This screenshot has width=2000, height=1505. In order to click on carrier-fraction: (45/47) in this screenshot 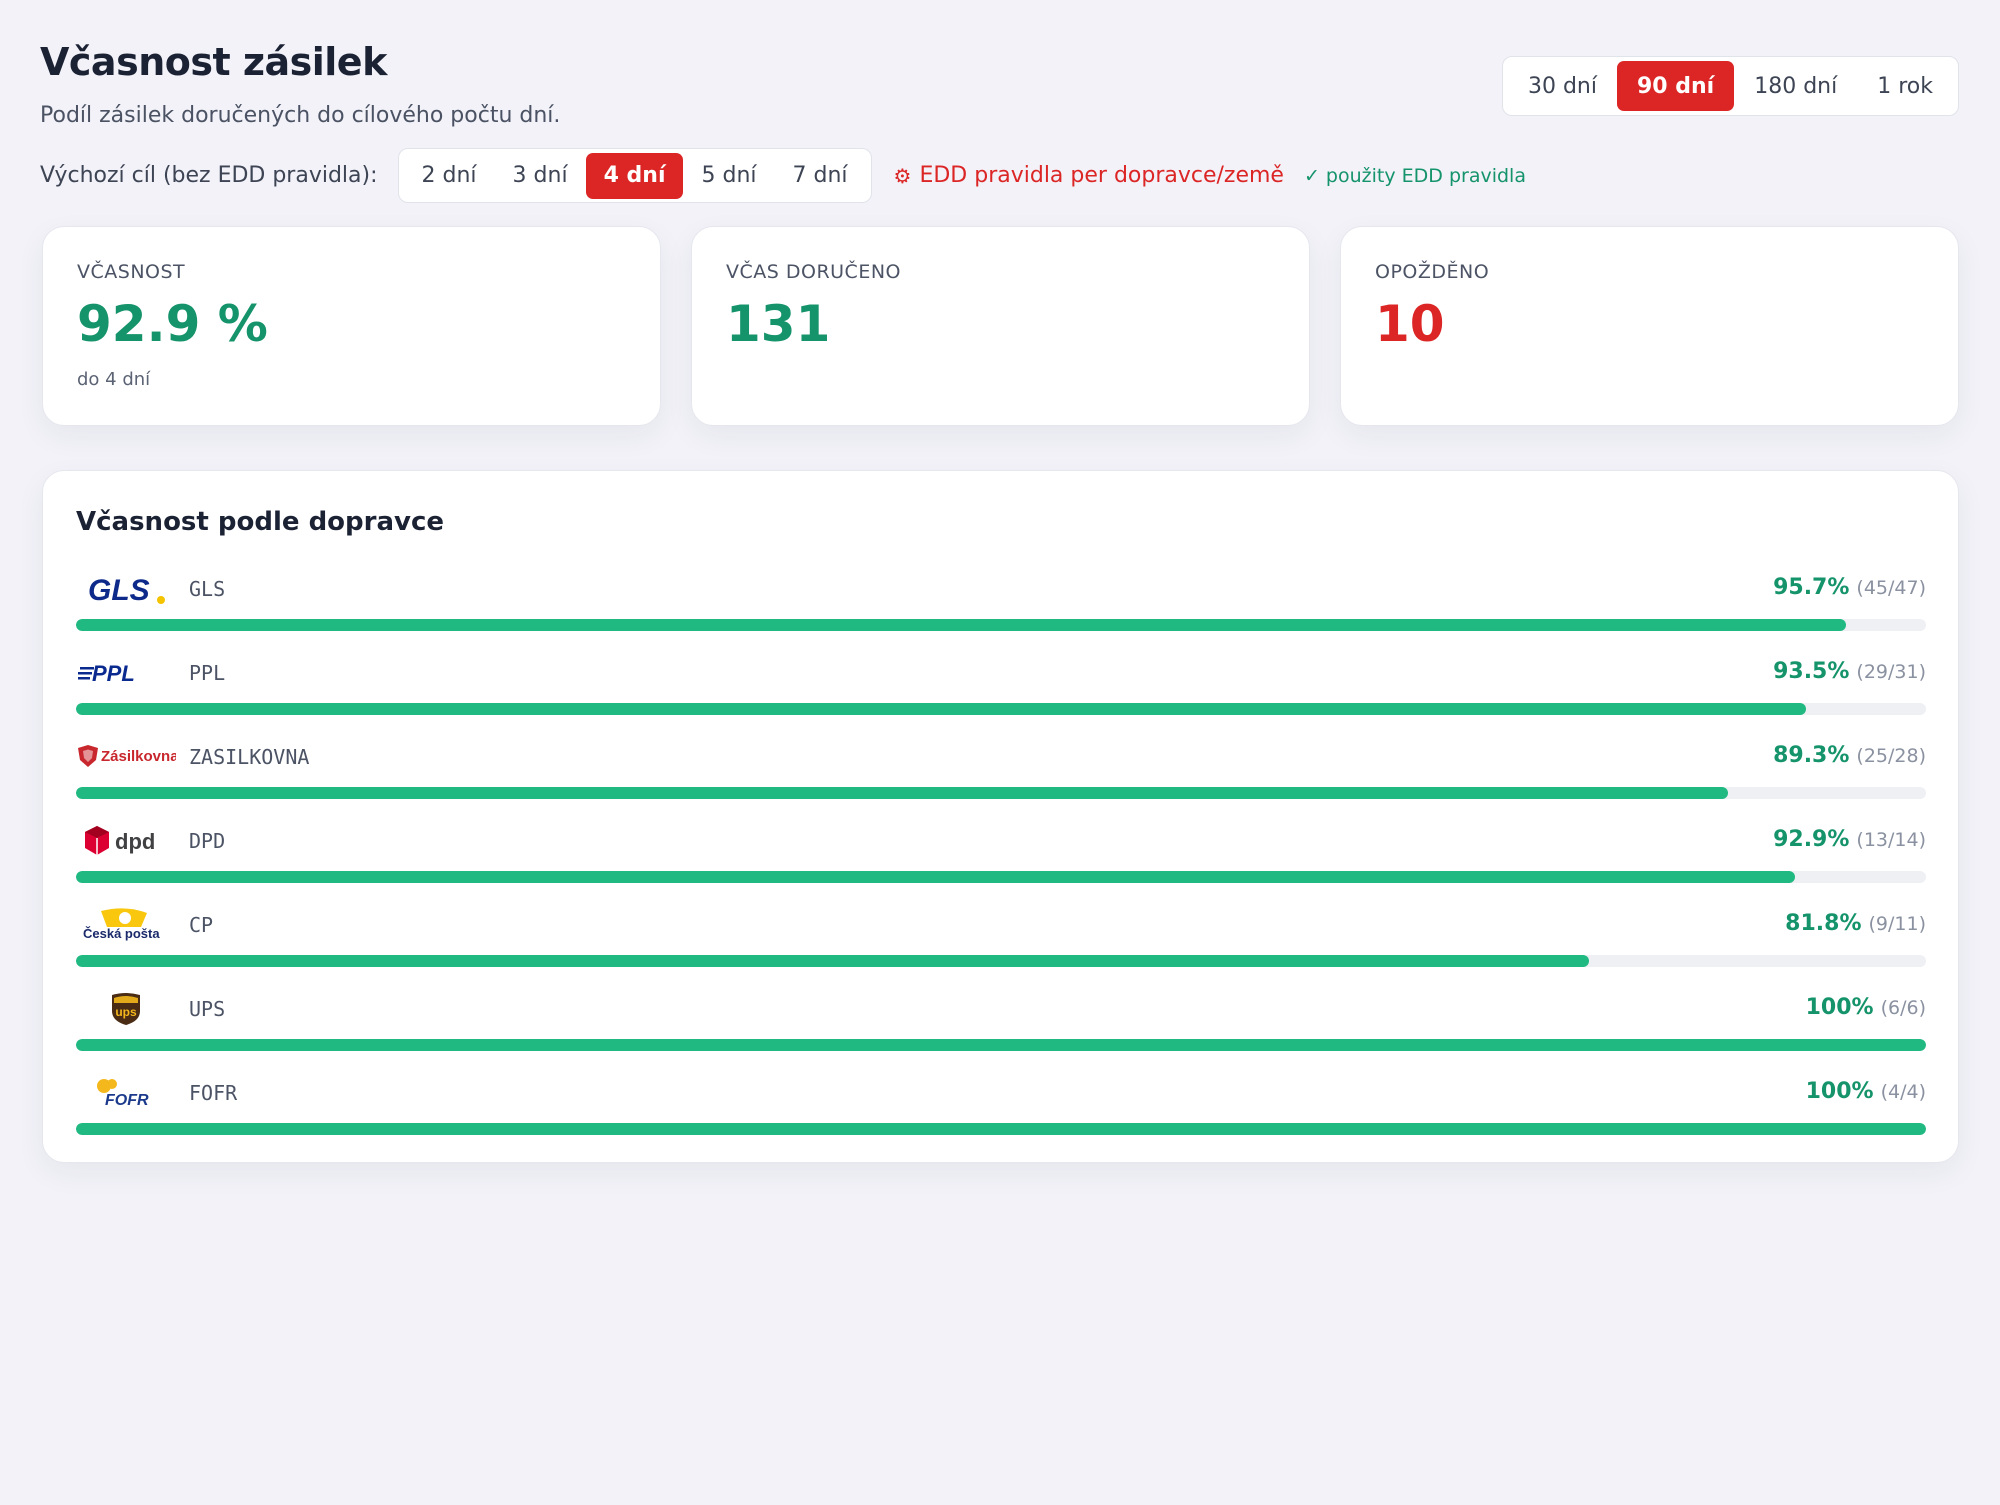, I will do `click(1891, 588)`.